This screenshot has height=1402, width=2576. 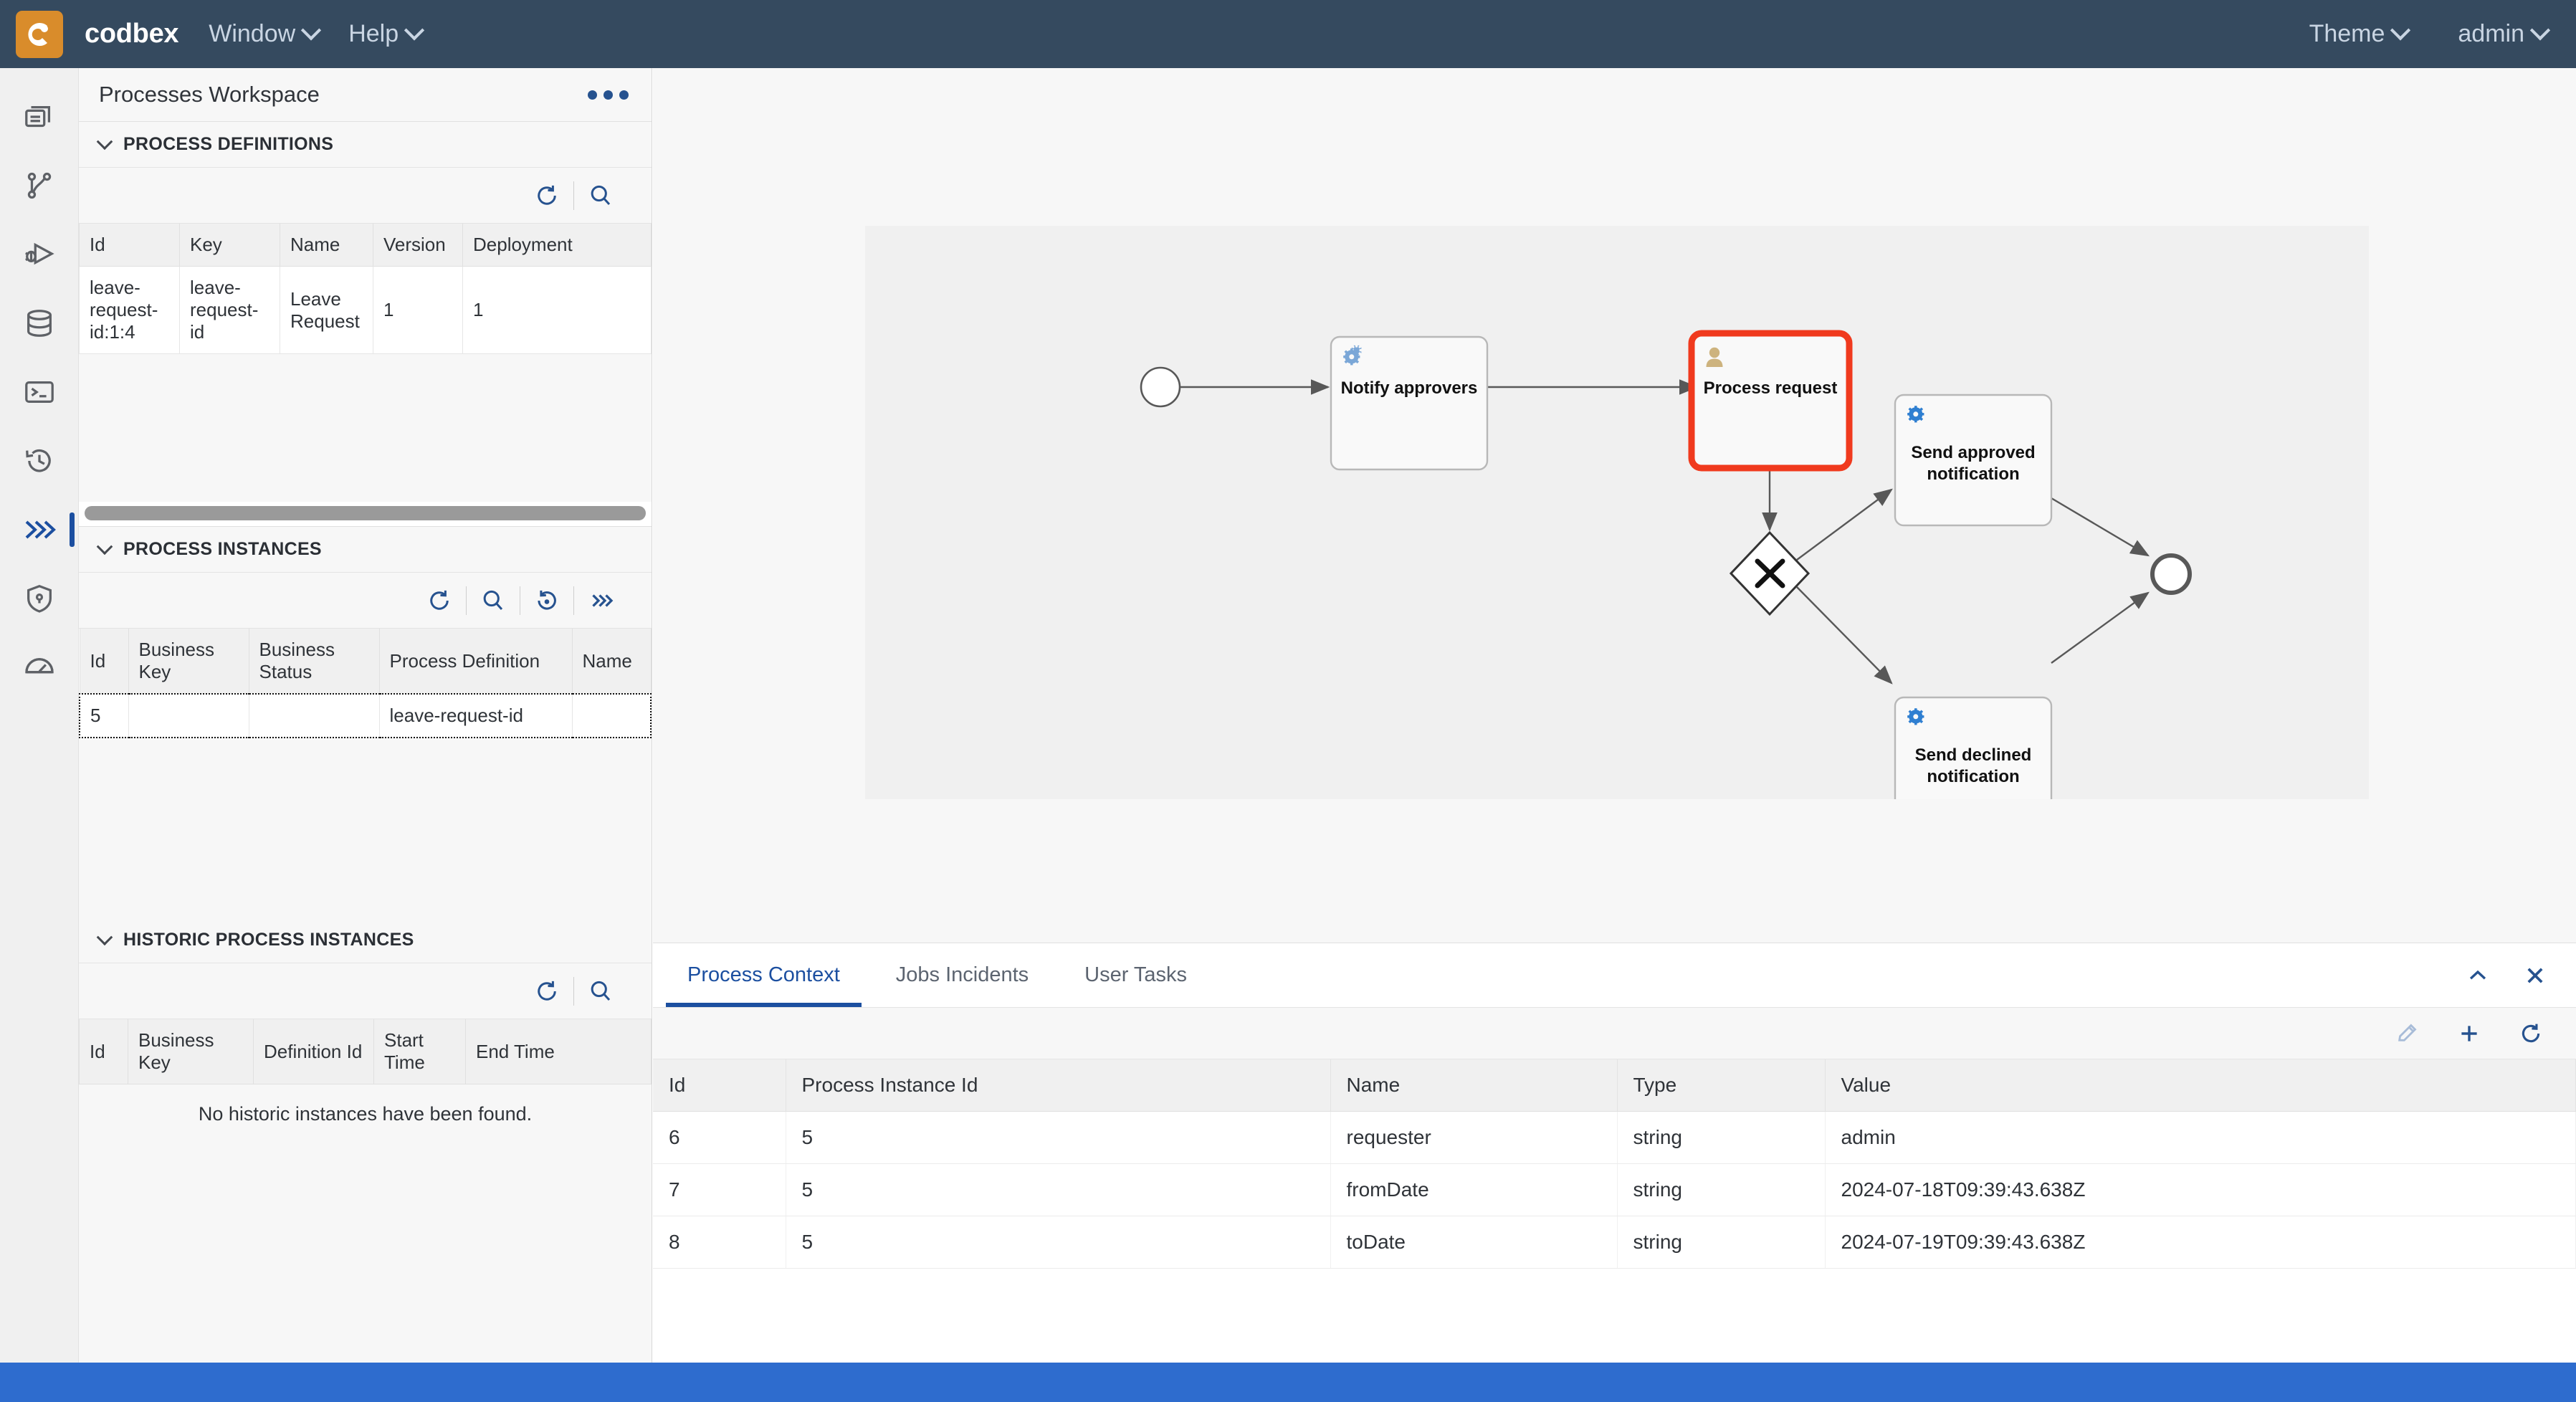 I want to click on sidebar-item-processes, so click(x=39, y=529).